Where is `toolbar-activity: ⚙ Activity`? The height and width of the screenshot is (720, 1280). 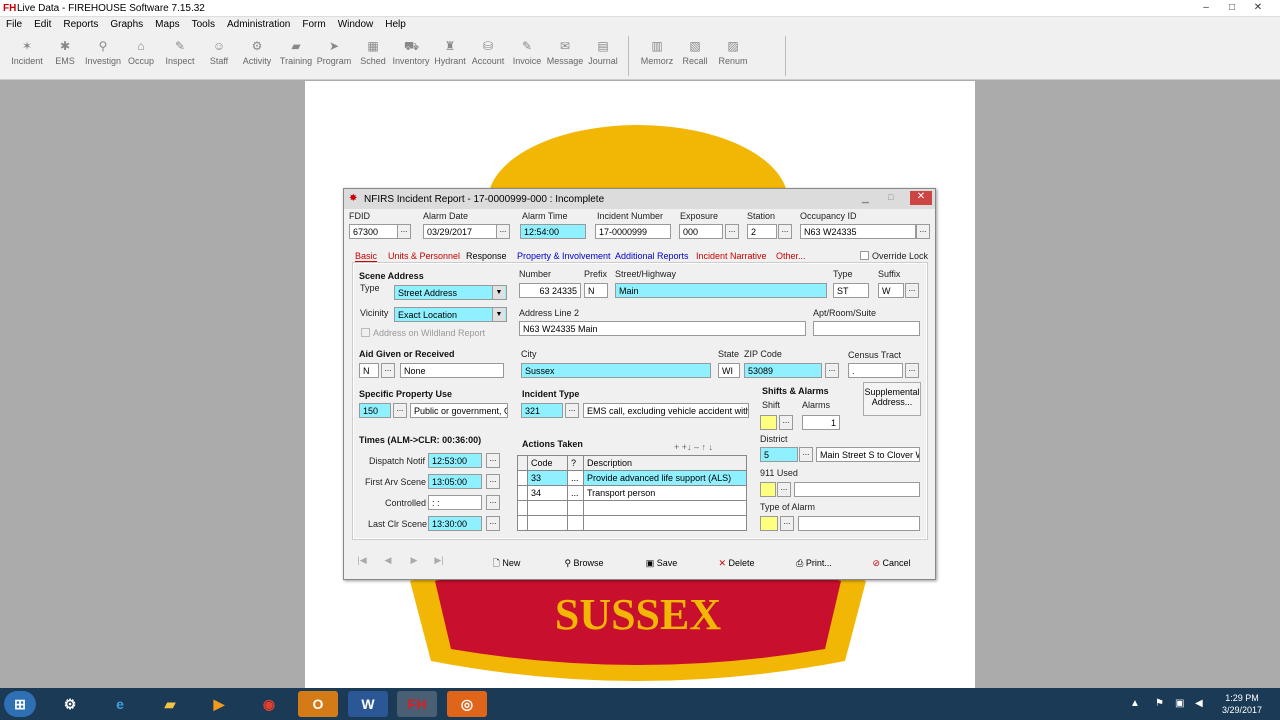
toolbar-activity: ⚙ Activity is located at coordinates (257, 53).